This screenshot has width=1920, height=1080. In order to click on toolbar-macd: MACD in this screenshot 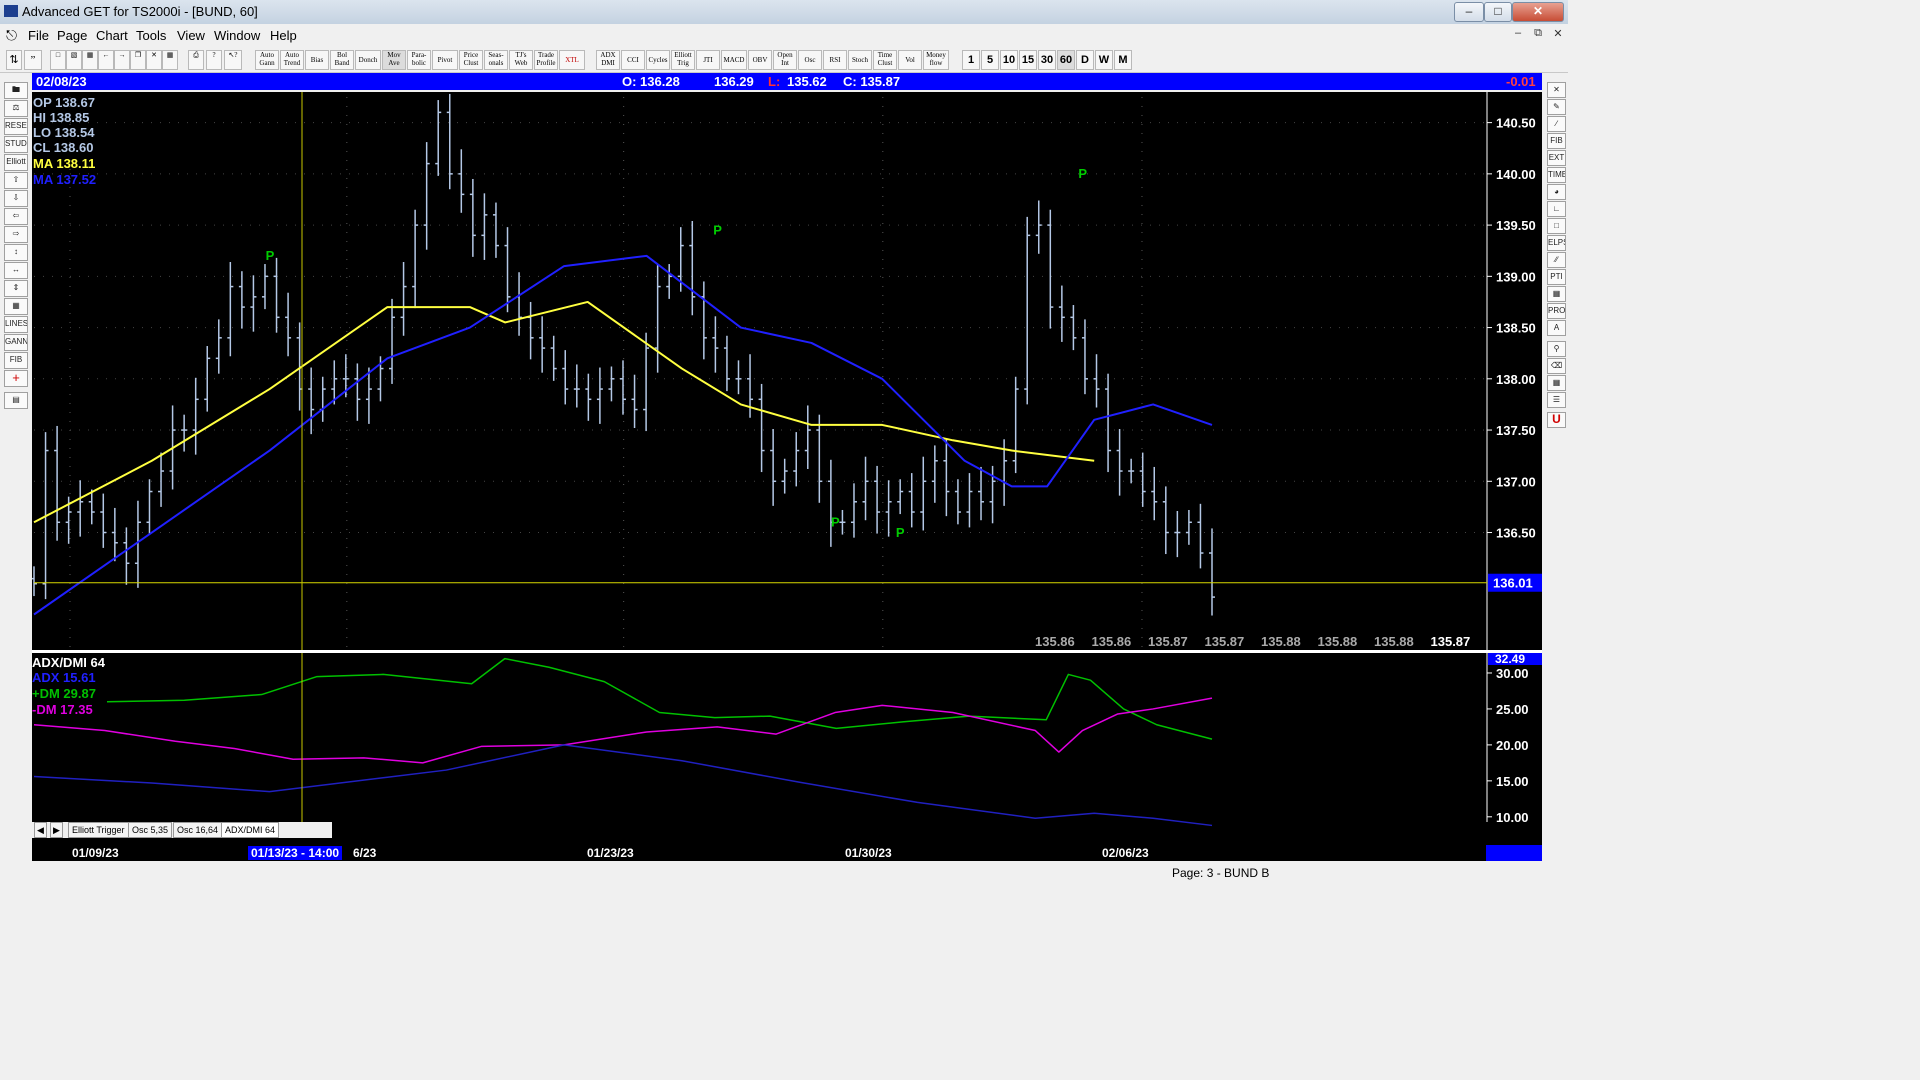, I will do `click(734, 60)`.